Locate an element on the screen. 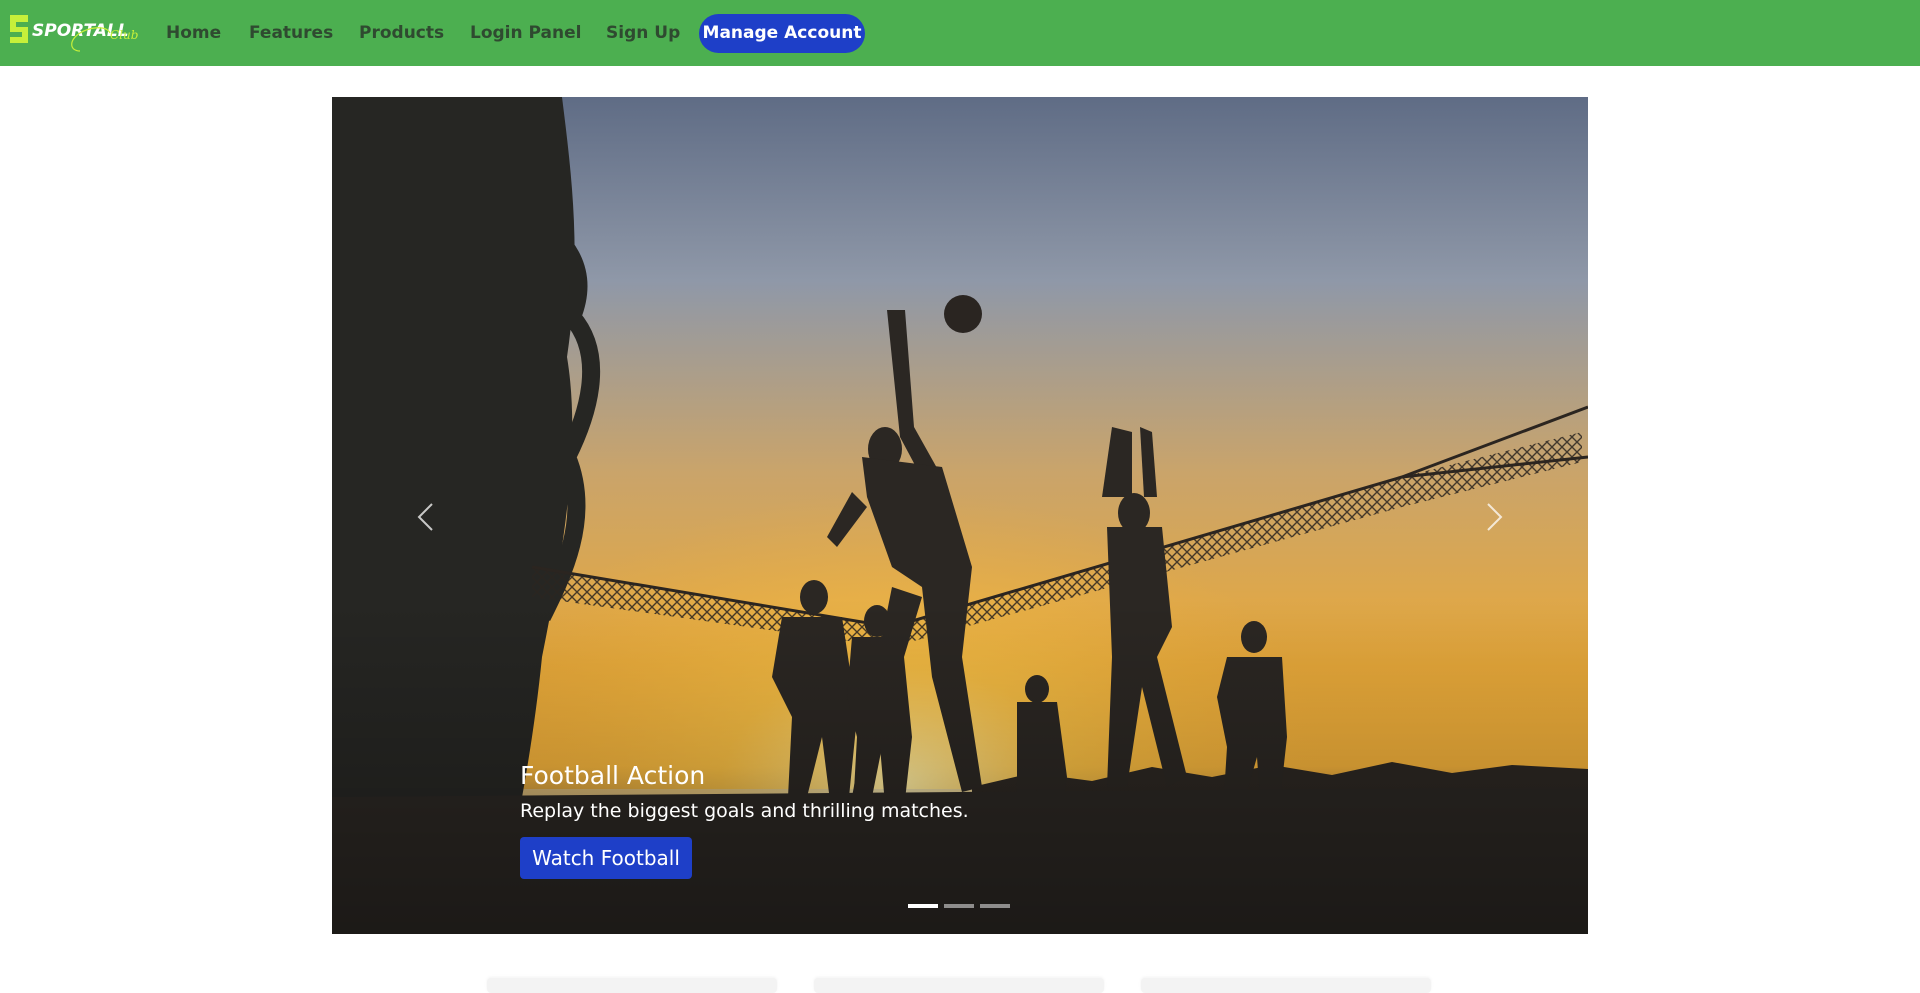  manage-account-button: Manage Account is located at coordinates (782, 33).